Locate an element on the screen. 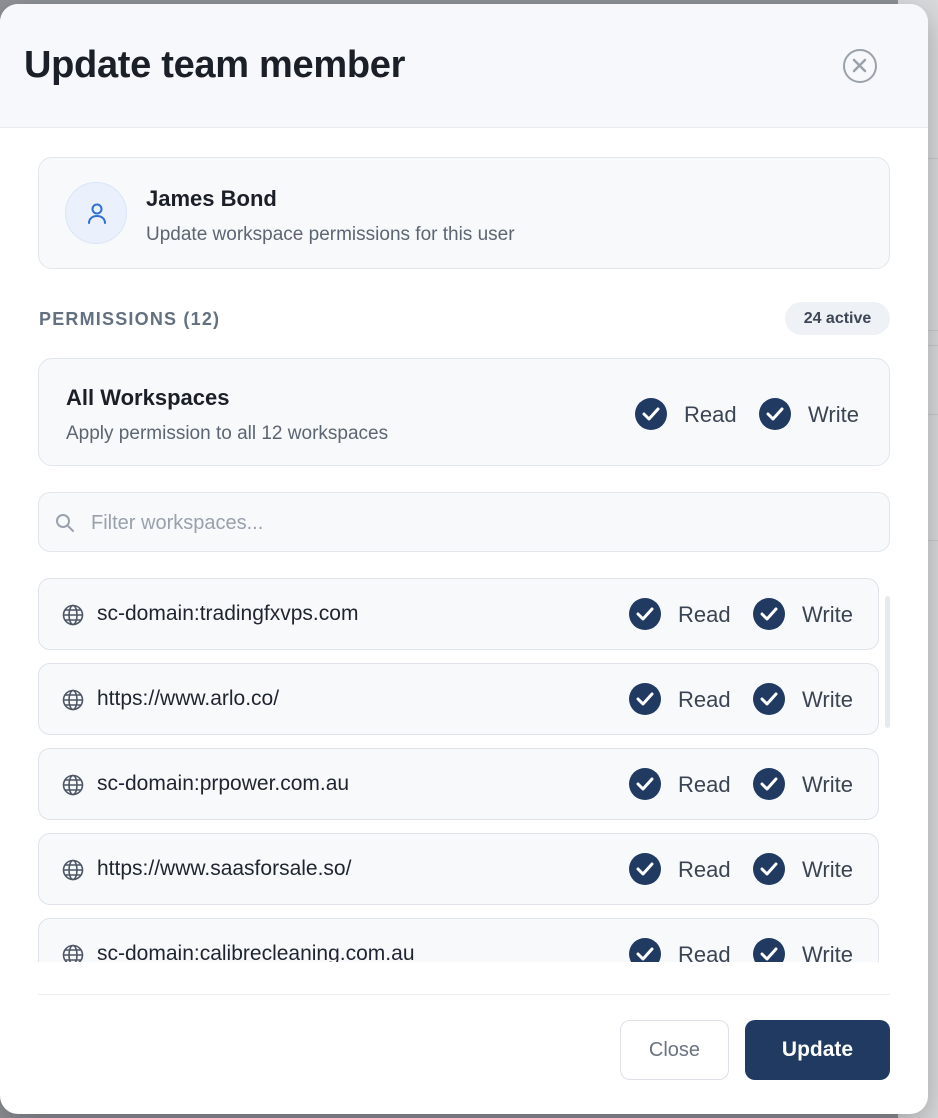 This screenshot has height=1118, width=938. dialog-title: Update team member is located at coordinates (215, 65).